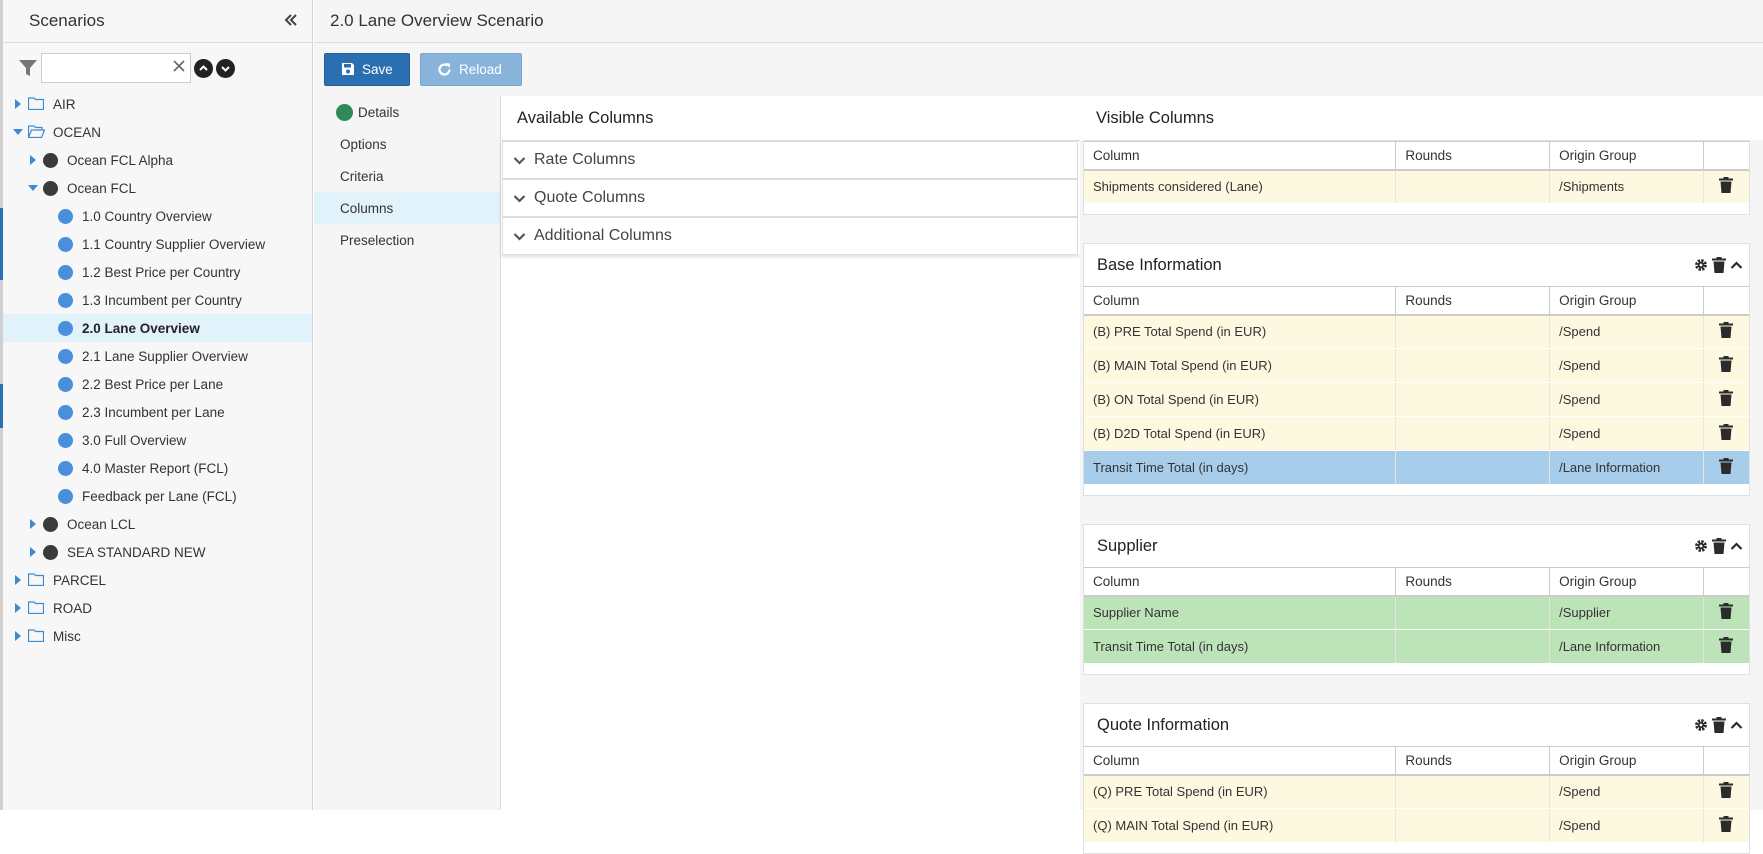  What do you see at coordinates (1416, 725) in the screenshot?
I see `group-header: Quote Information` at bounding box center [1416, 725].